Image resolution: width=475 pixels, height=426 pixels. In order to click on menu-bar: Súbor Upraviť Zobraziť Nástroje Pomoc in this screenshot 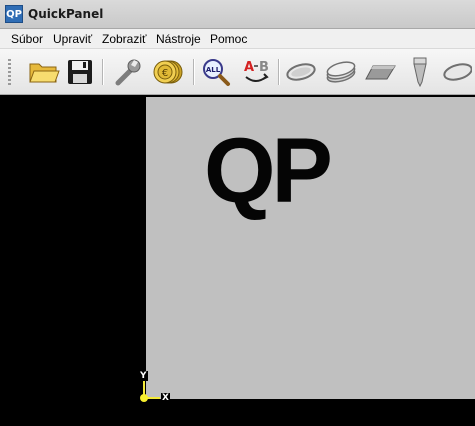, I will do `click(237, 39)`.